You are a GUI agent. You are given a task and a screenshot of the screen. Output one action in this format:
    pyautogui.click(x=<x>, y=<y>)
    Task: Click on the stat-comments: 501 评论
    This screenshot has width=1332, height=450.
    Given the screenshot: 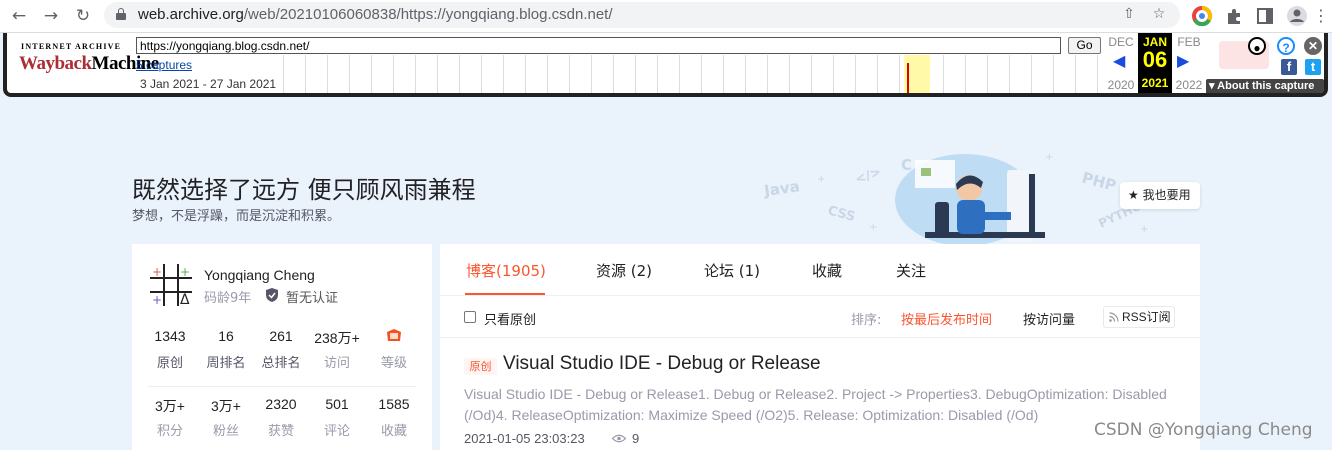 What is the action you would take?
    pyautogui.click(x=336, y=417)
    